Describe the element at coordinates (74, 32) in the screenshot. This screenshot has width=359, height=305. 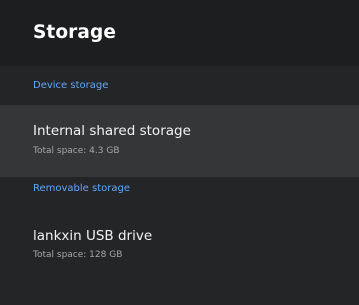
I see `page-title: Storage` at that location.